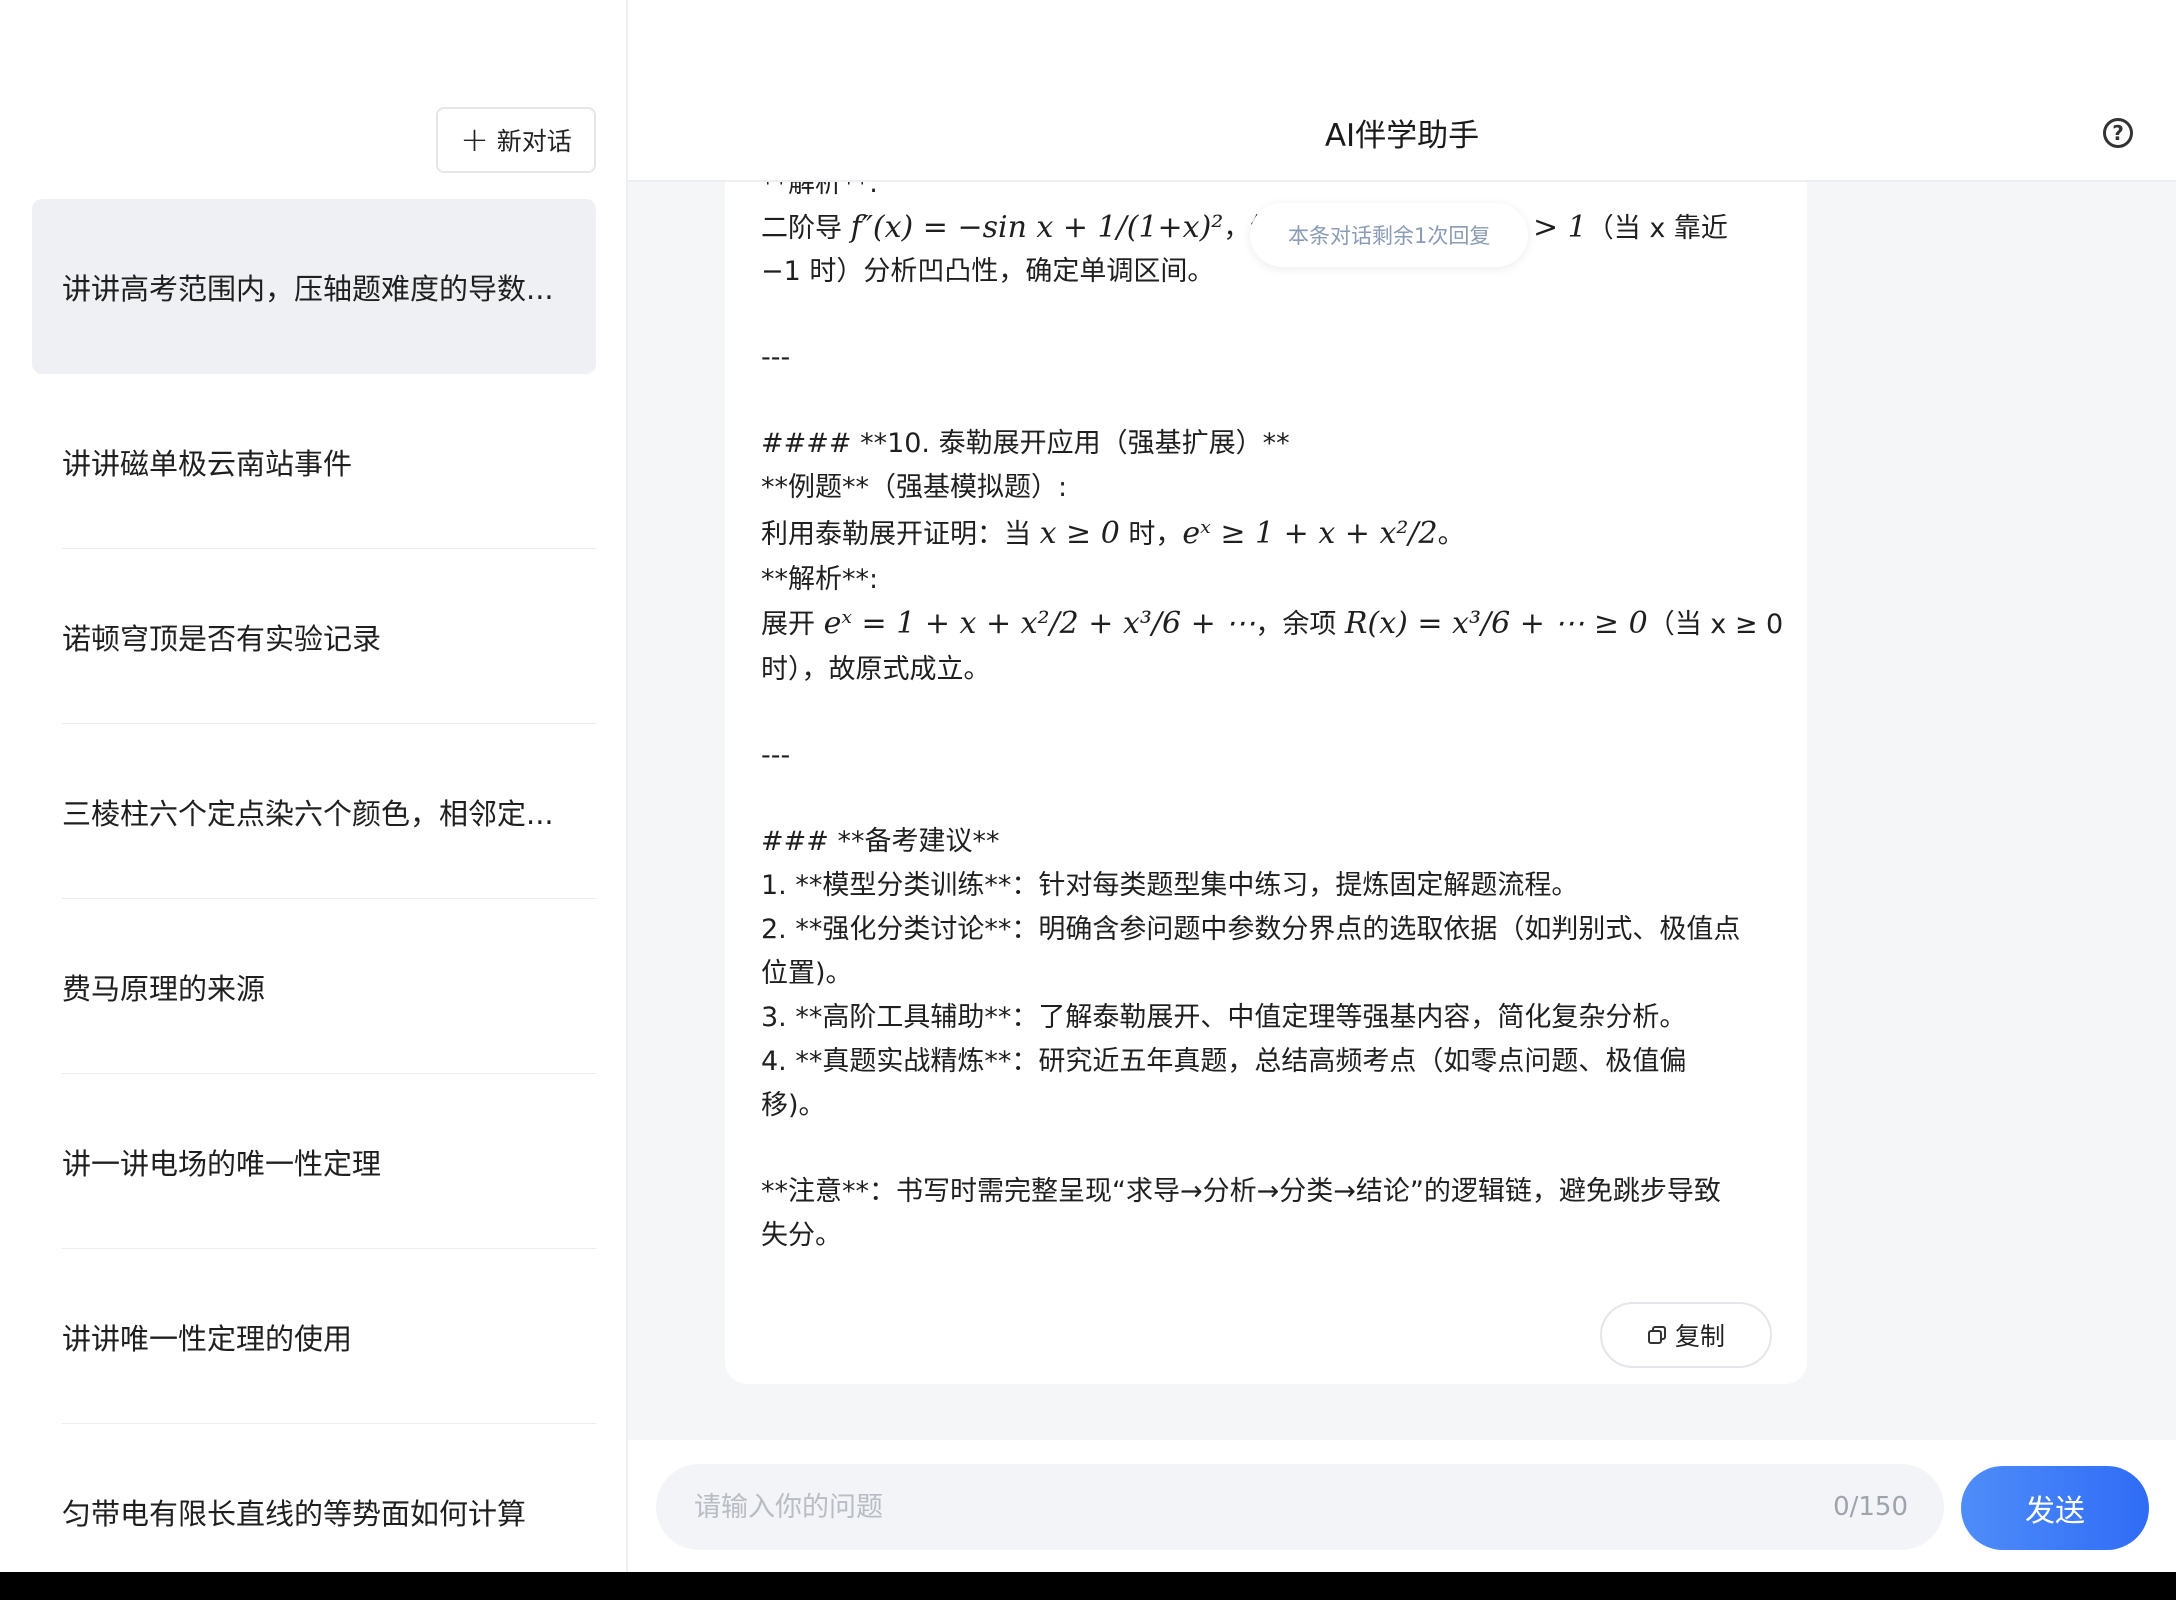  I want to click on math-formula: eˣ ≥ 1 + x + x²/2, so click(1310, 533).